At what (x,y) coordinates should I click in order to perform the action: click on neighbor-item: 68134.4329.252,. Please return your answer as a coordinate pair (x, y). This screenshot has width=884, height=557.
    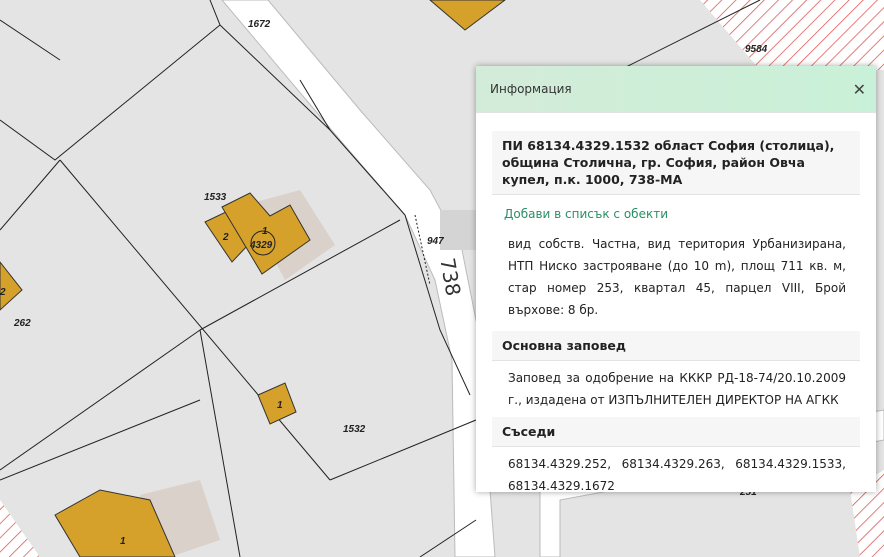
    Looking at the image, I should click on (560, 464).